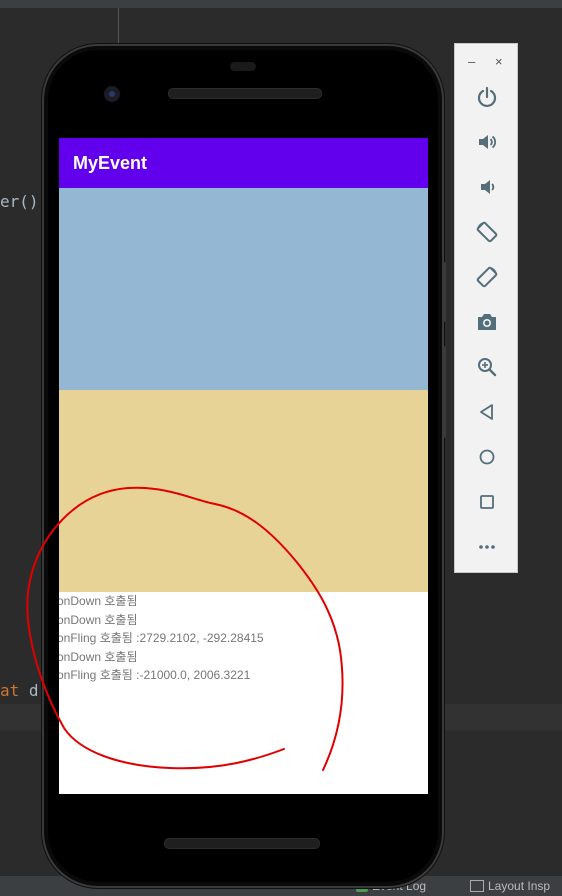 This screenshot has width=562, height=896. I want to click on rotate-right-button, so click(487, 277).